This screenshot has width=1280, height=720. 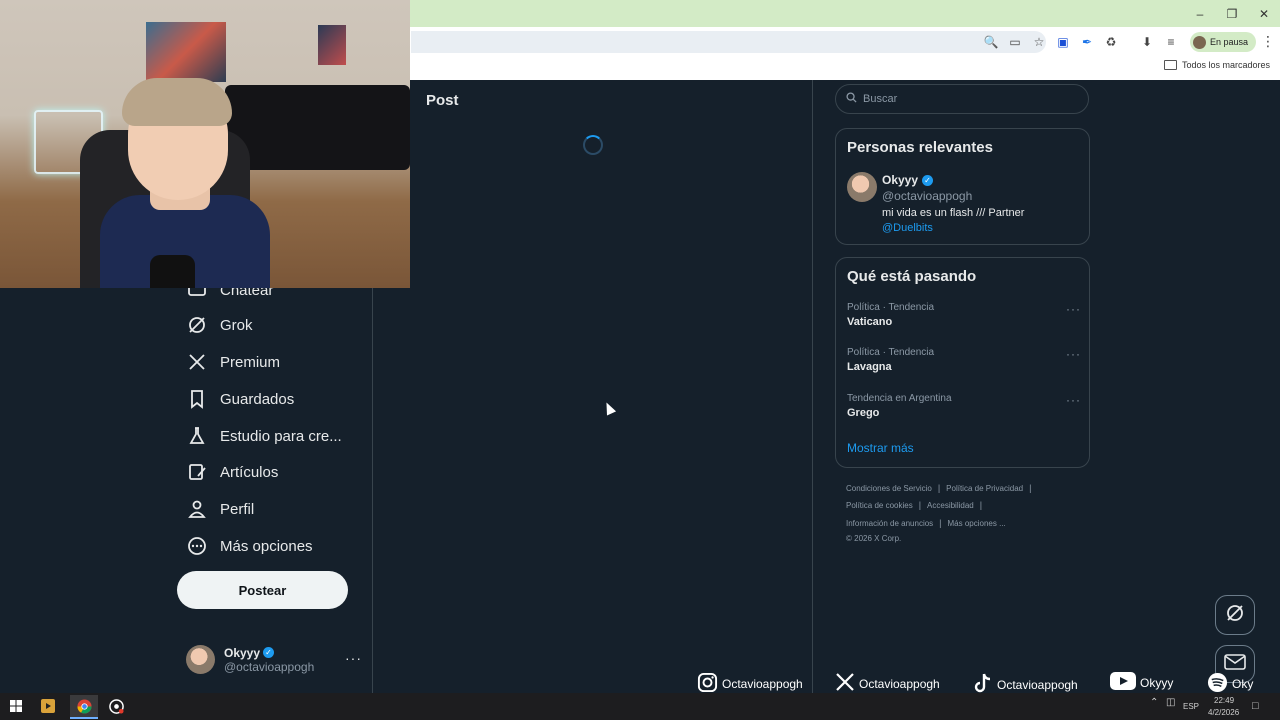 What do you see at coordinates (205, 144) in the screenshot?
I see `webcam-overlay` at bounding box center [205, 144].